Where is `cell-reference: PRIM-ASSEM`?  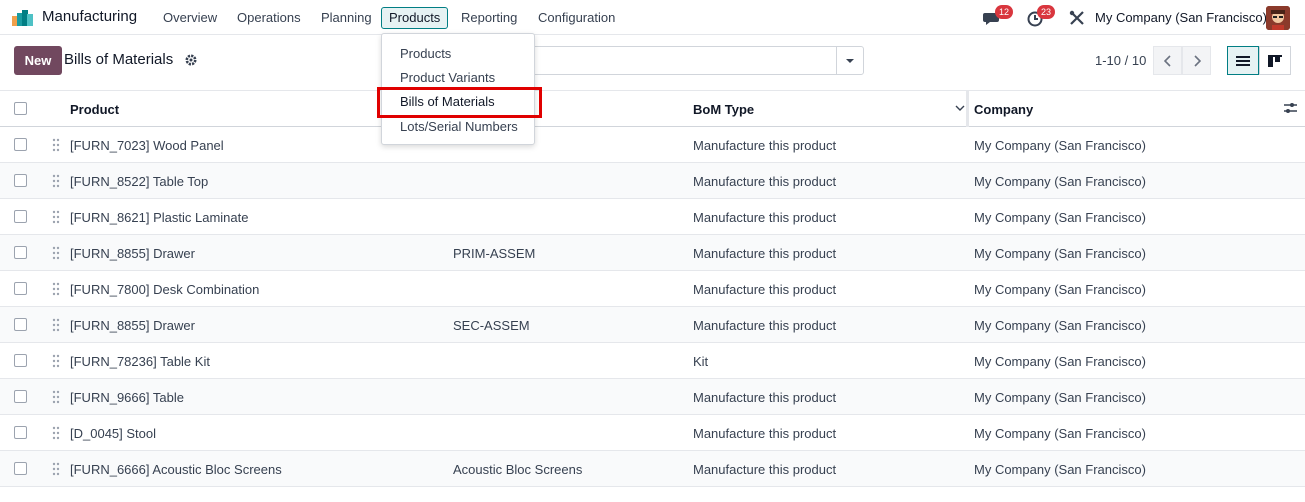
cell-reference: PRIM-ASSEM is located at coordinates (494, 253).